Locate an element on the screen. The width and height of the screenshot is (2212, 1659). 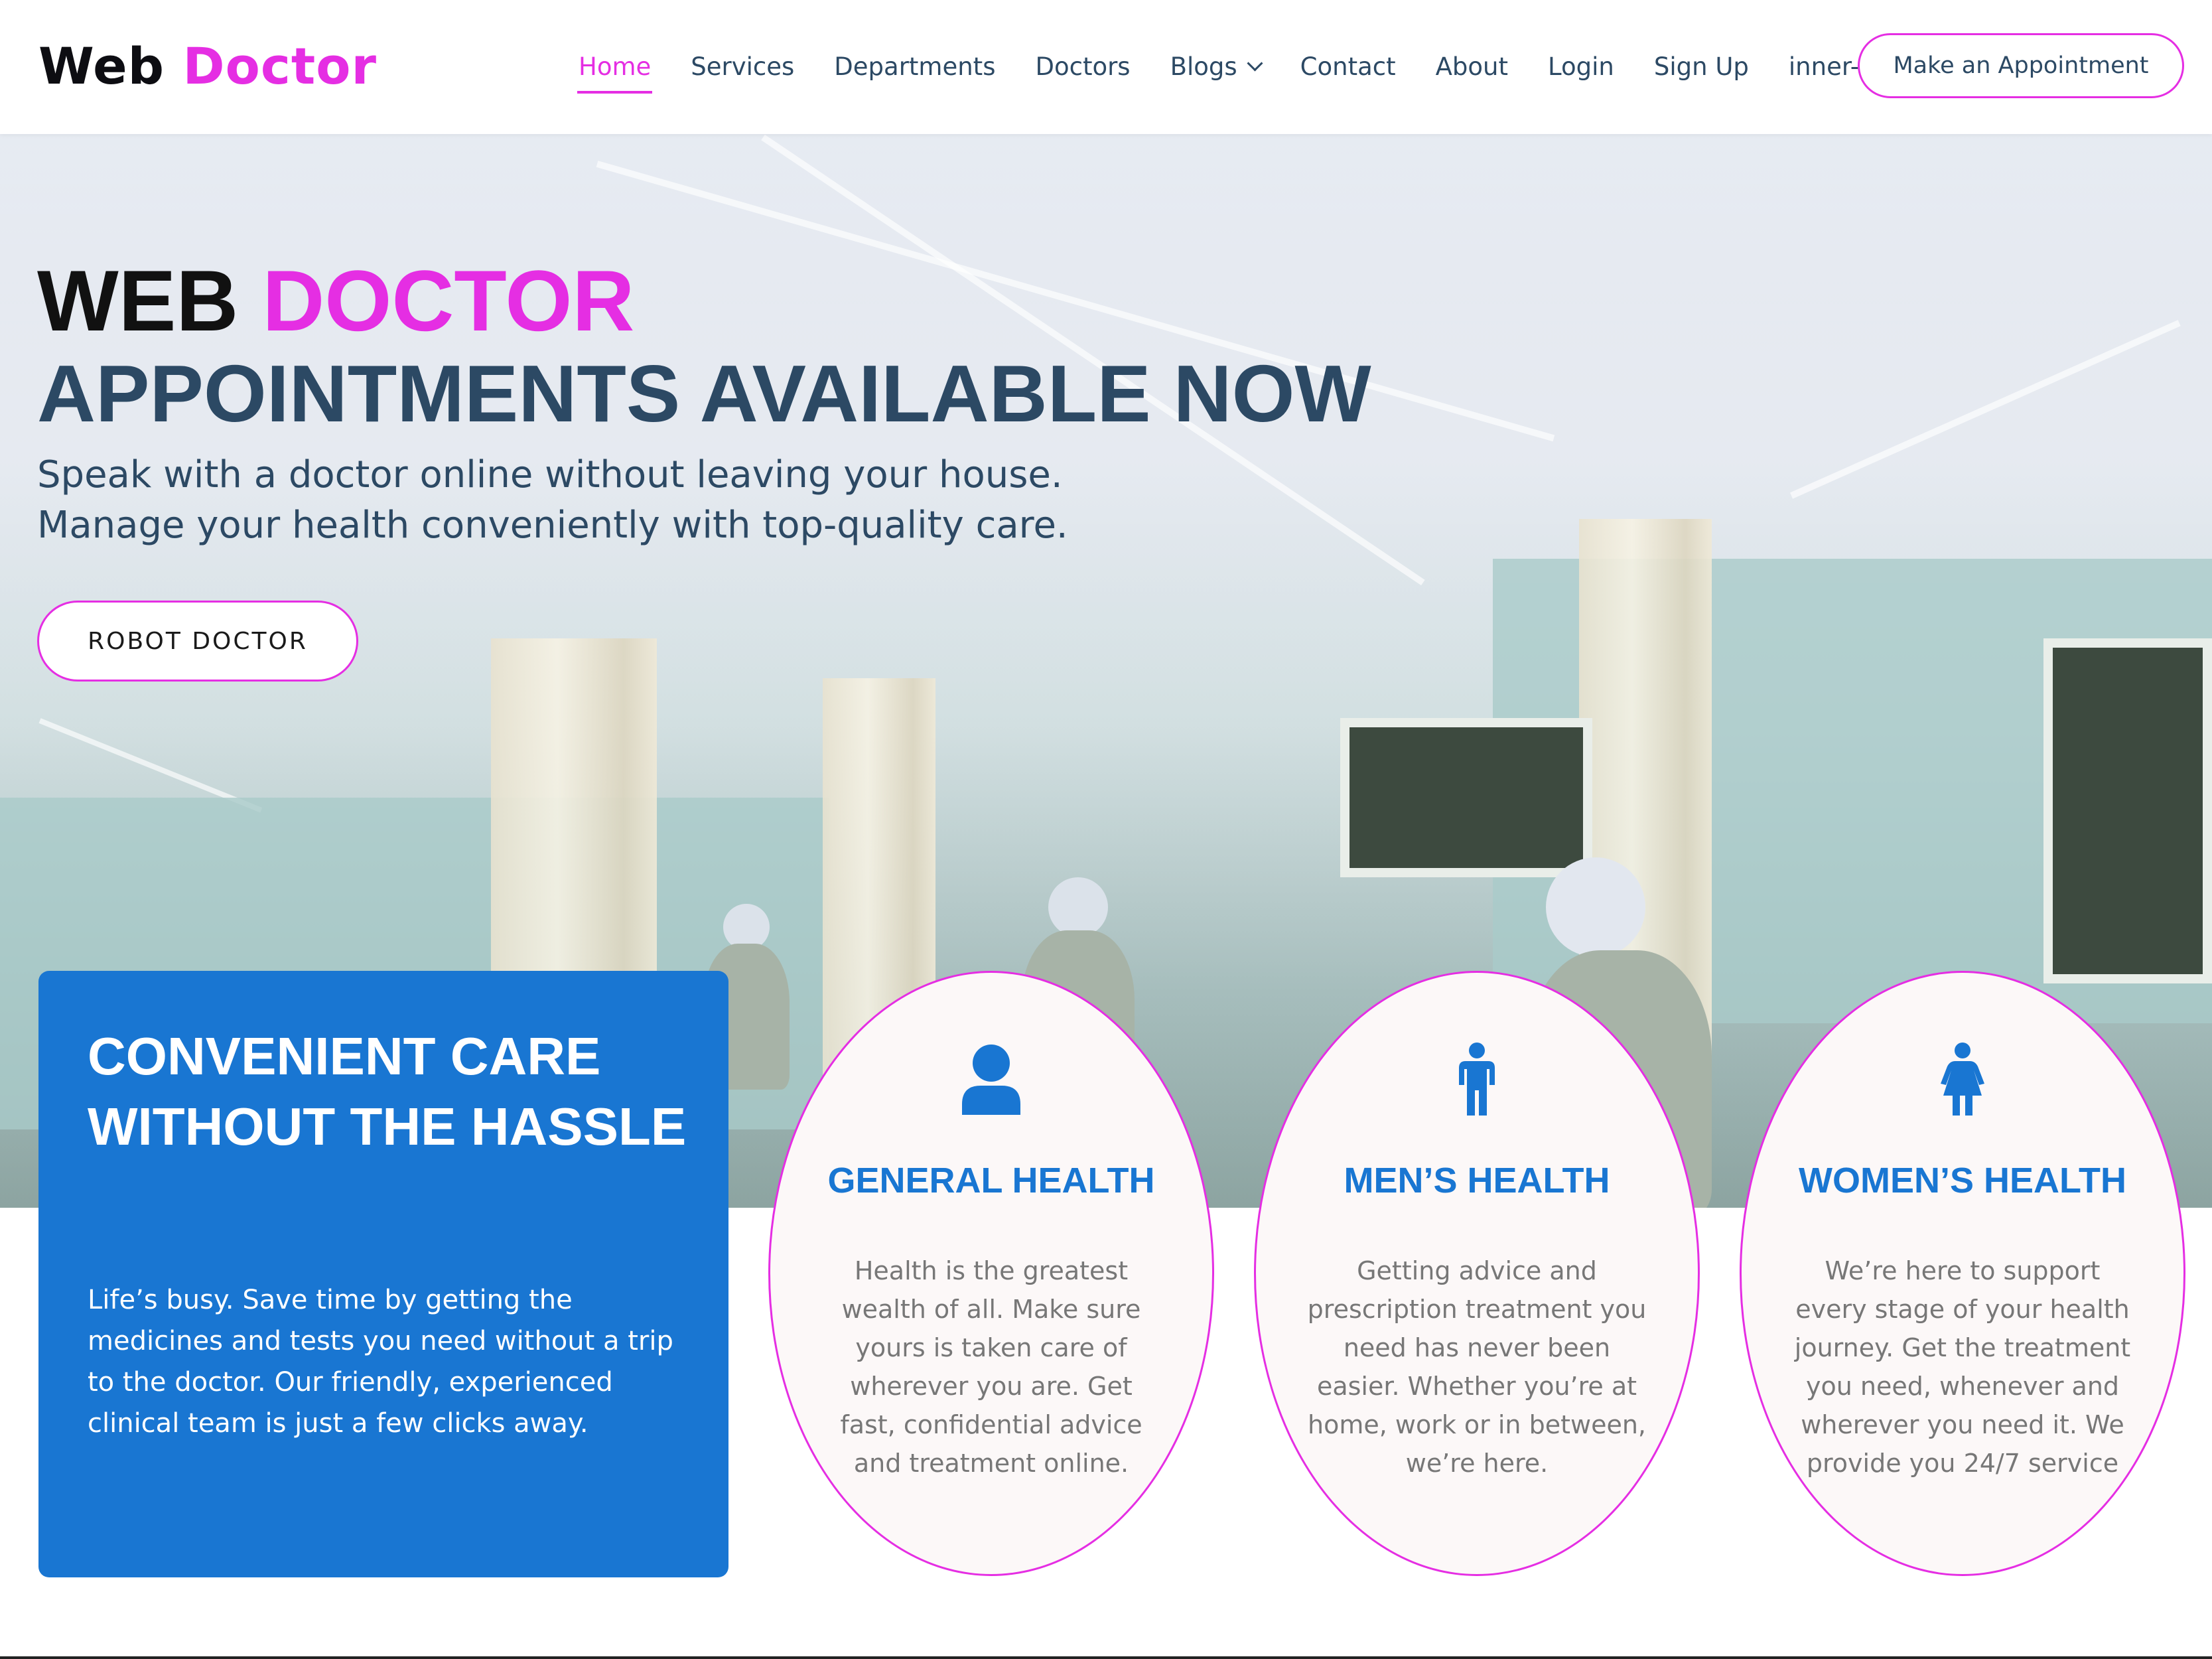
service-title: GENERAL HEALTH is located at coordinates (991, 1180).